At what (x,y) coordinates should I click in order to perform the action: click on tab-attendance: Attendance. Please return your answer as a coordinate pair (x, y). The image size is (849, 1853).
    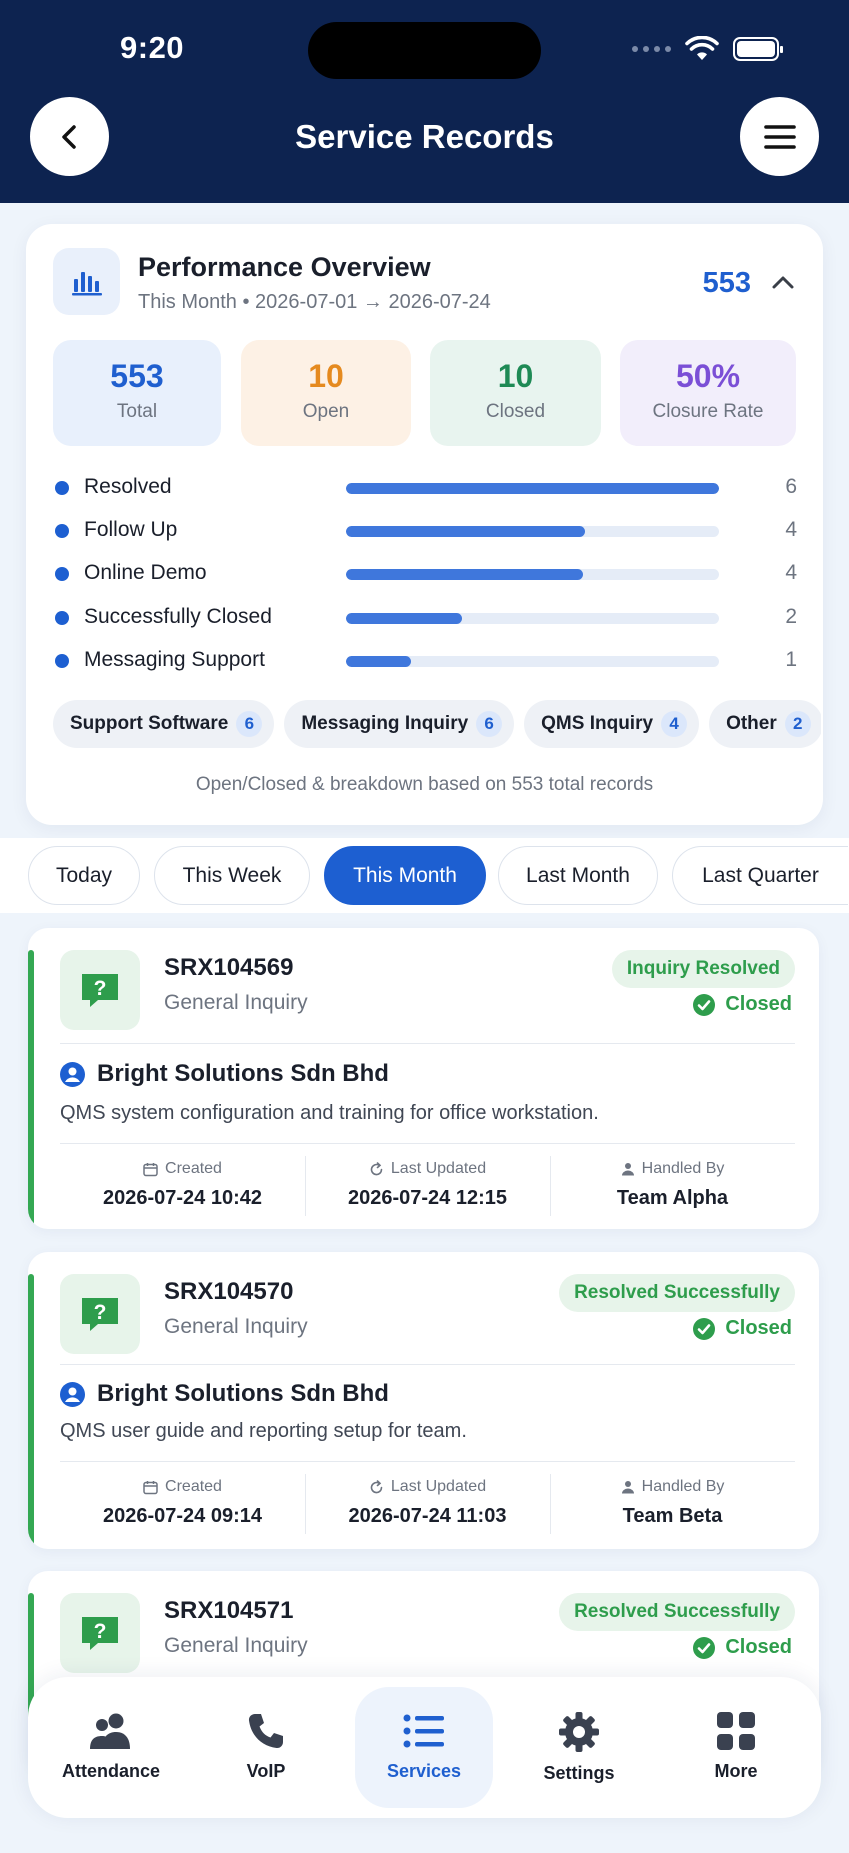
    Looking at the image, I should click on (111, 1747).